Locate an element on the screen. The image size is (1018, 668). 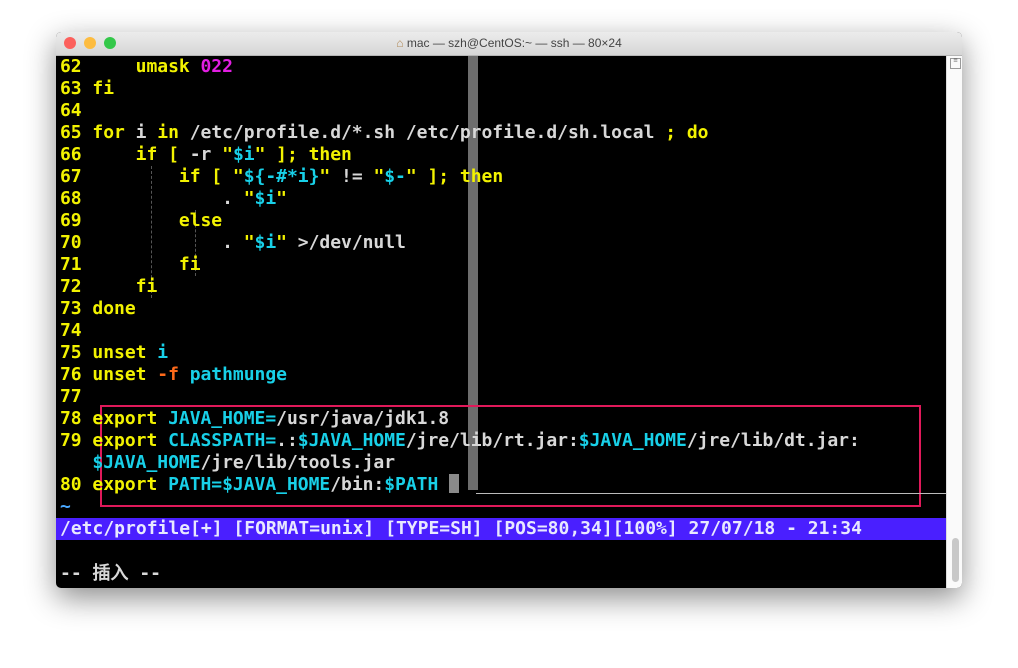
code-token: ${-#*i} is located at coordinates (281, 176).